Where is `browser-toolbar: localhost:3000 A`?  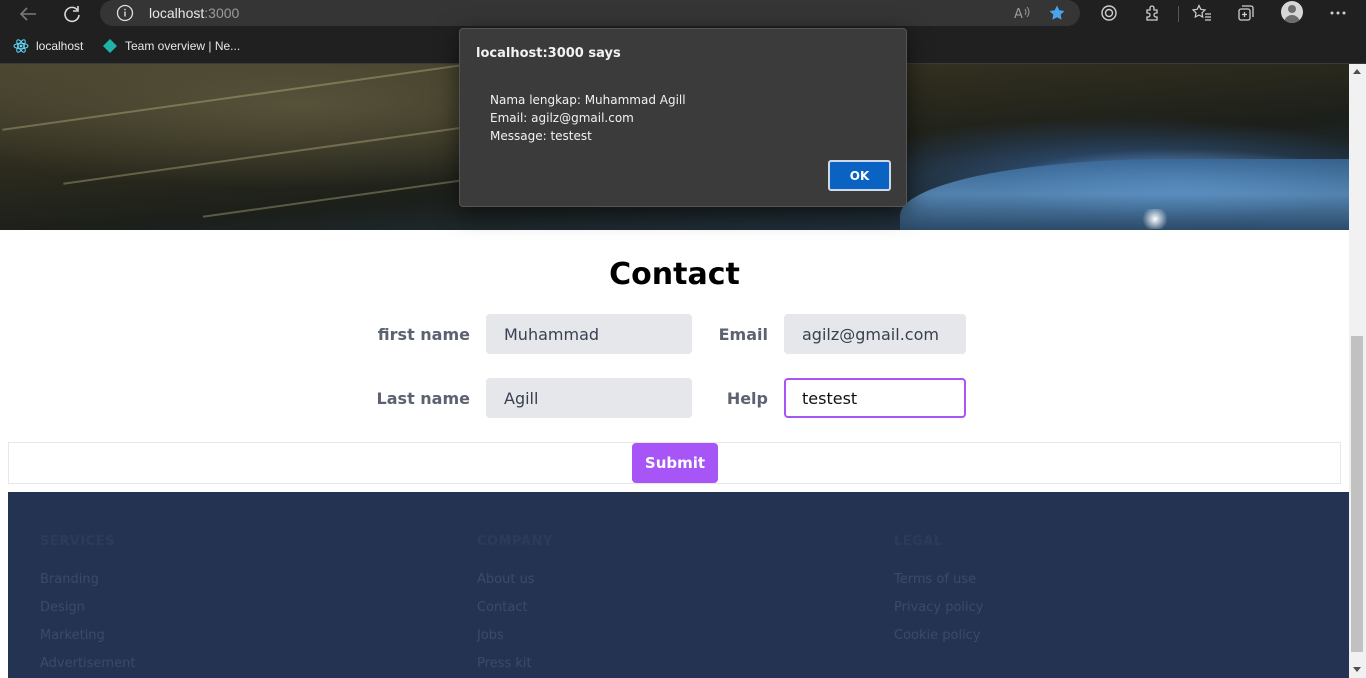 browser-toolbar: localhost:3000 A is located at coordinates (683, 15).